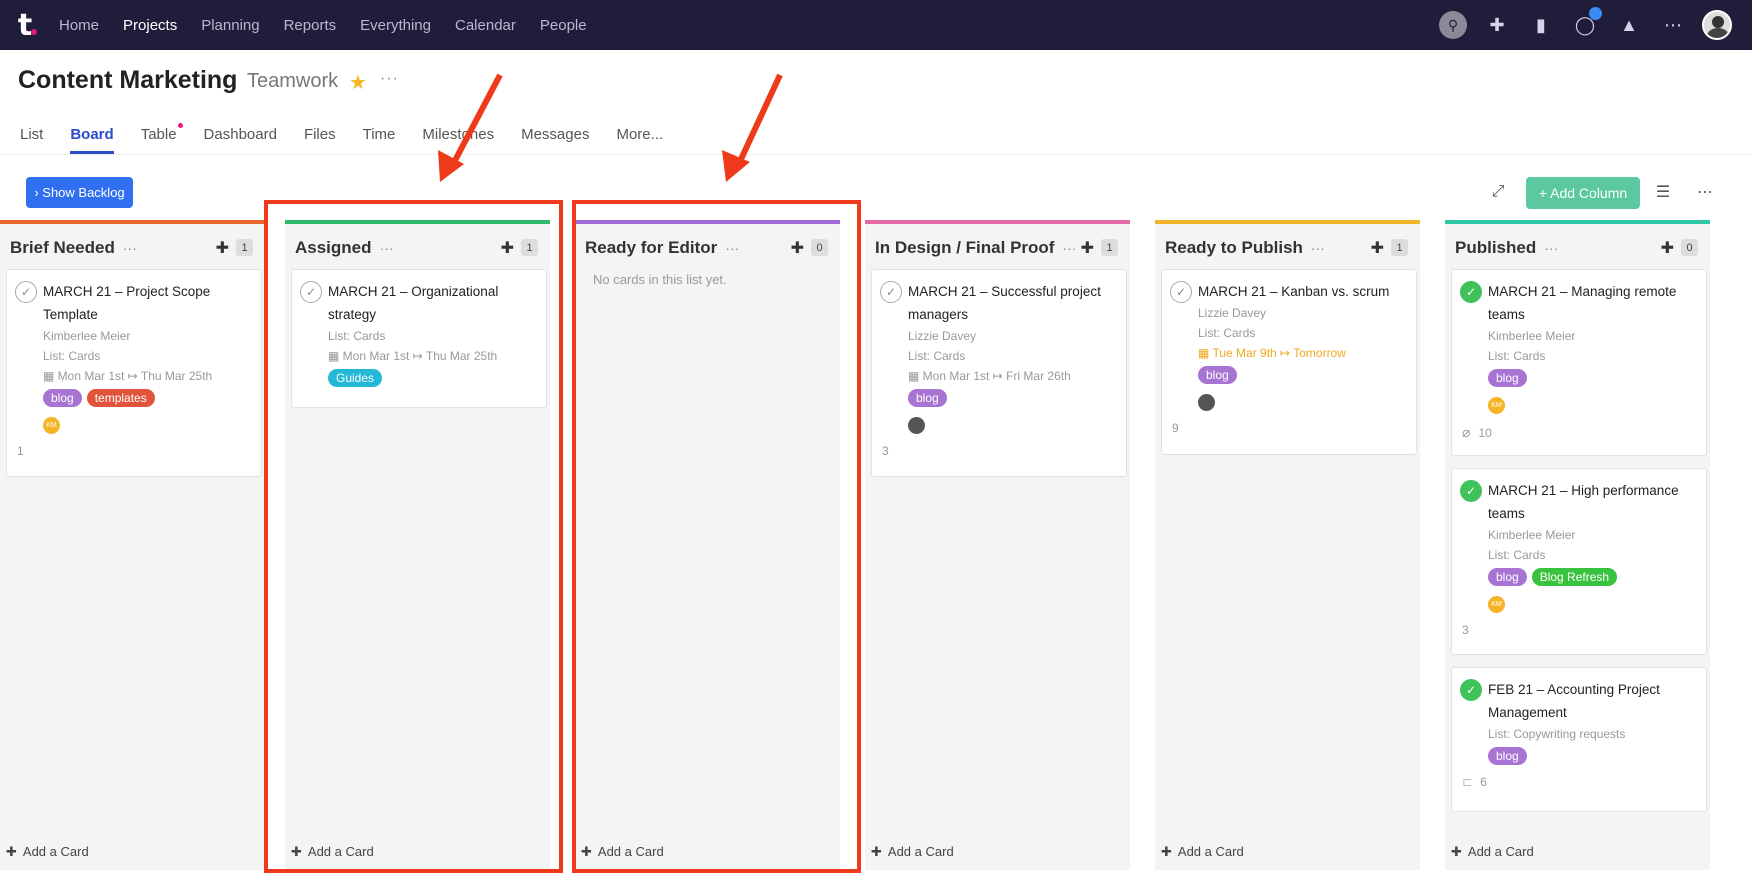 The height and width of the screenshot is (885, 1752). Describe the element at coordinates (1541, 25) in the screenshot. I see `folder-icon: ▮` at that location.